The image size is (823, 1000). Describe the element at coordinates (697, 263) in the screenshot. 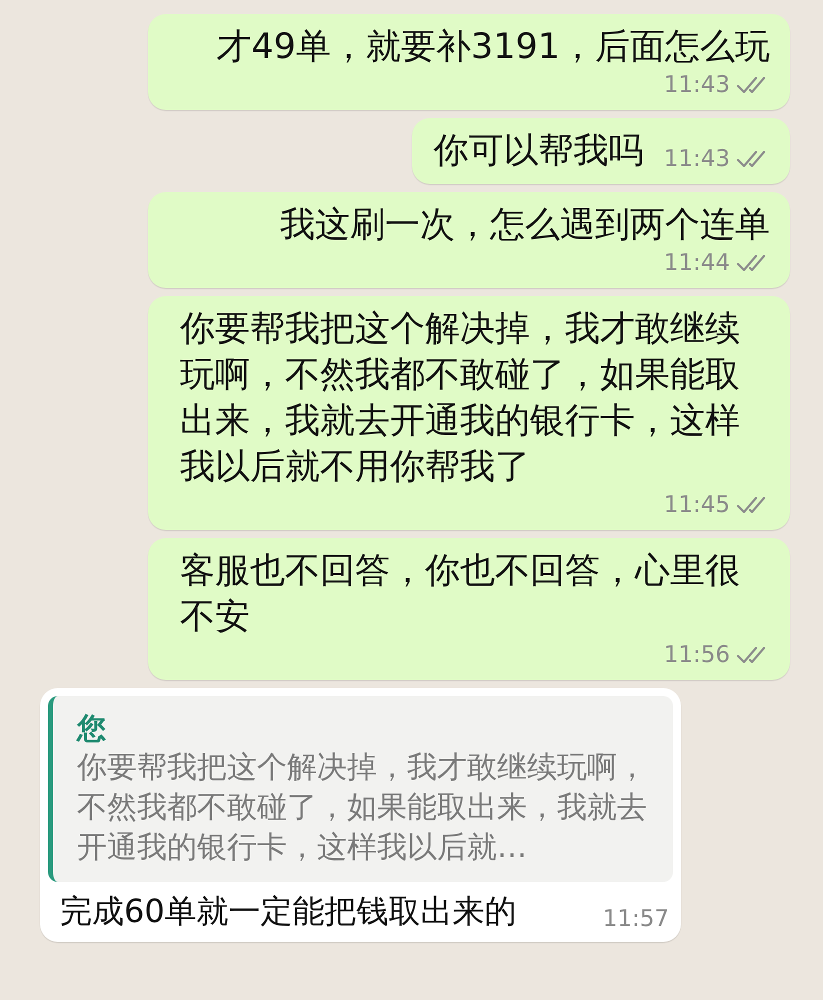

I see `timestamp: 11:44` at that location.